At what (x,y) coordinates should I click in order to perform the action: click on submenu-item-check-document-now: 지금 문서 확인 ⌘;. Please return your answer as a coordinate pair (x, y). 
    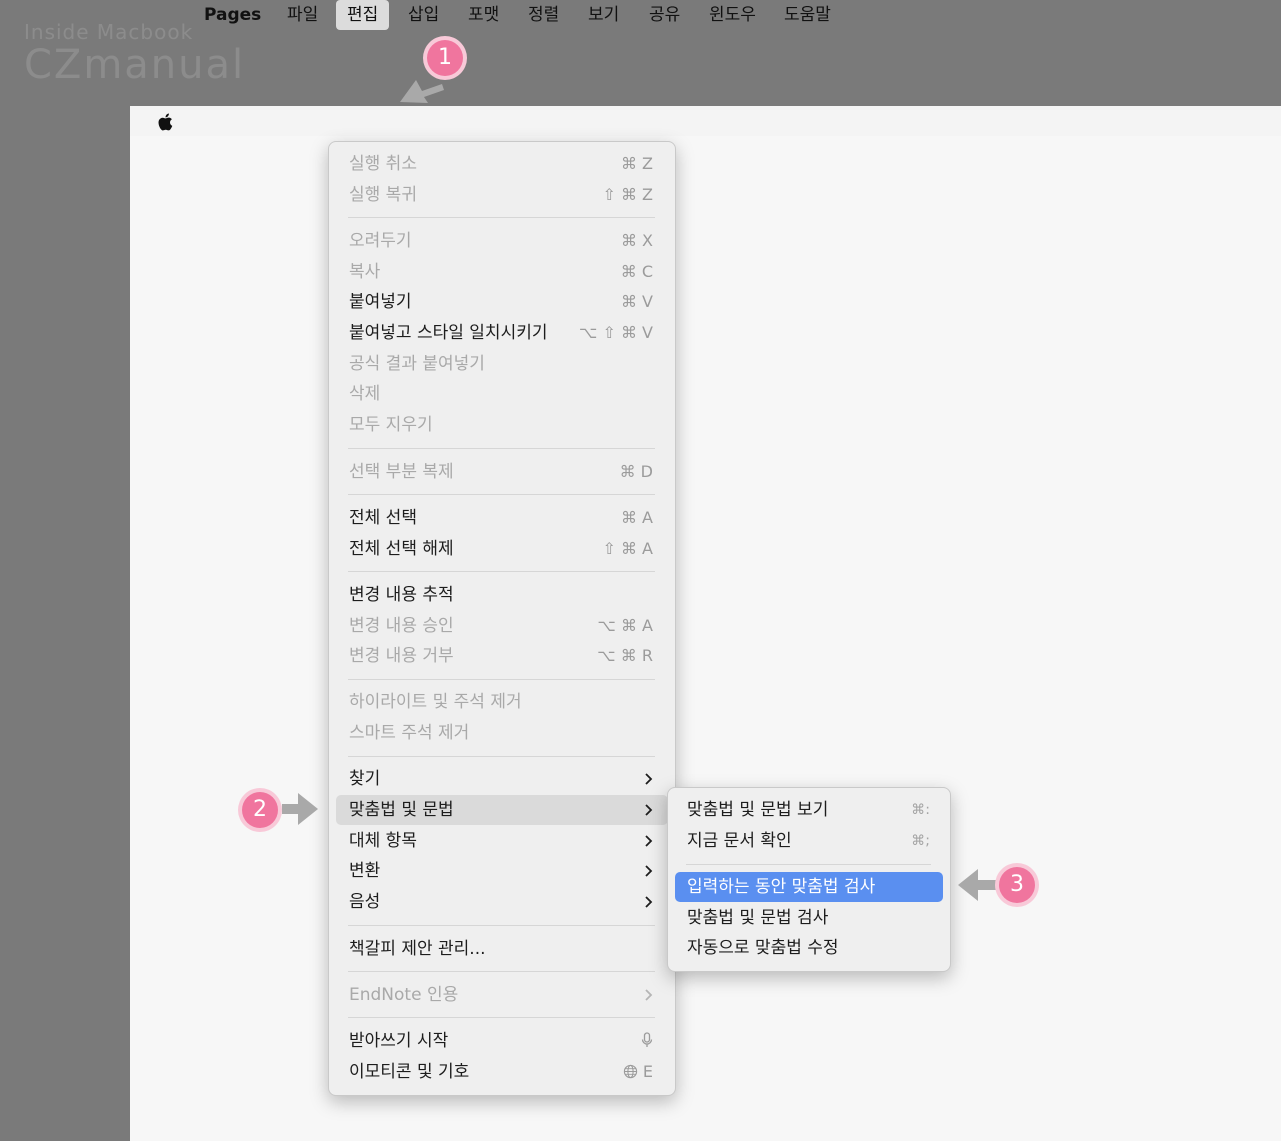
    Looking at the image, I should click on (809, 841).